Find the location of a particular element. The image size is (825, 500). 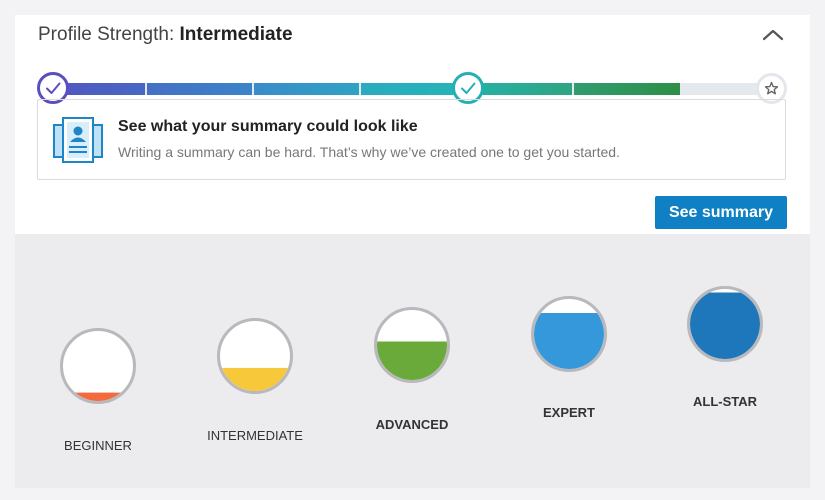

level-label-beginner: BEGINNER is located at coordinates (98, 445).